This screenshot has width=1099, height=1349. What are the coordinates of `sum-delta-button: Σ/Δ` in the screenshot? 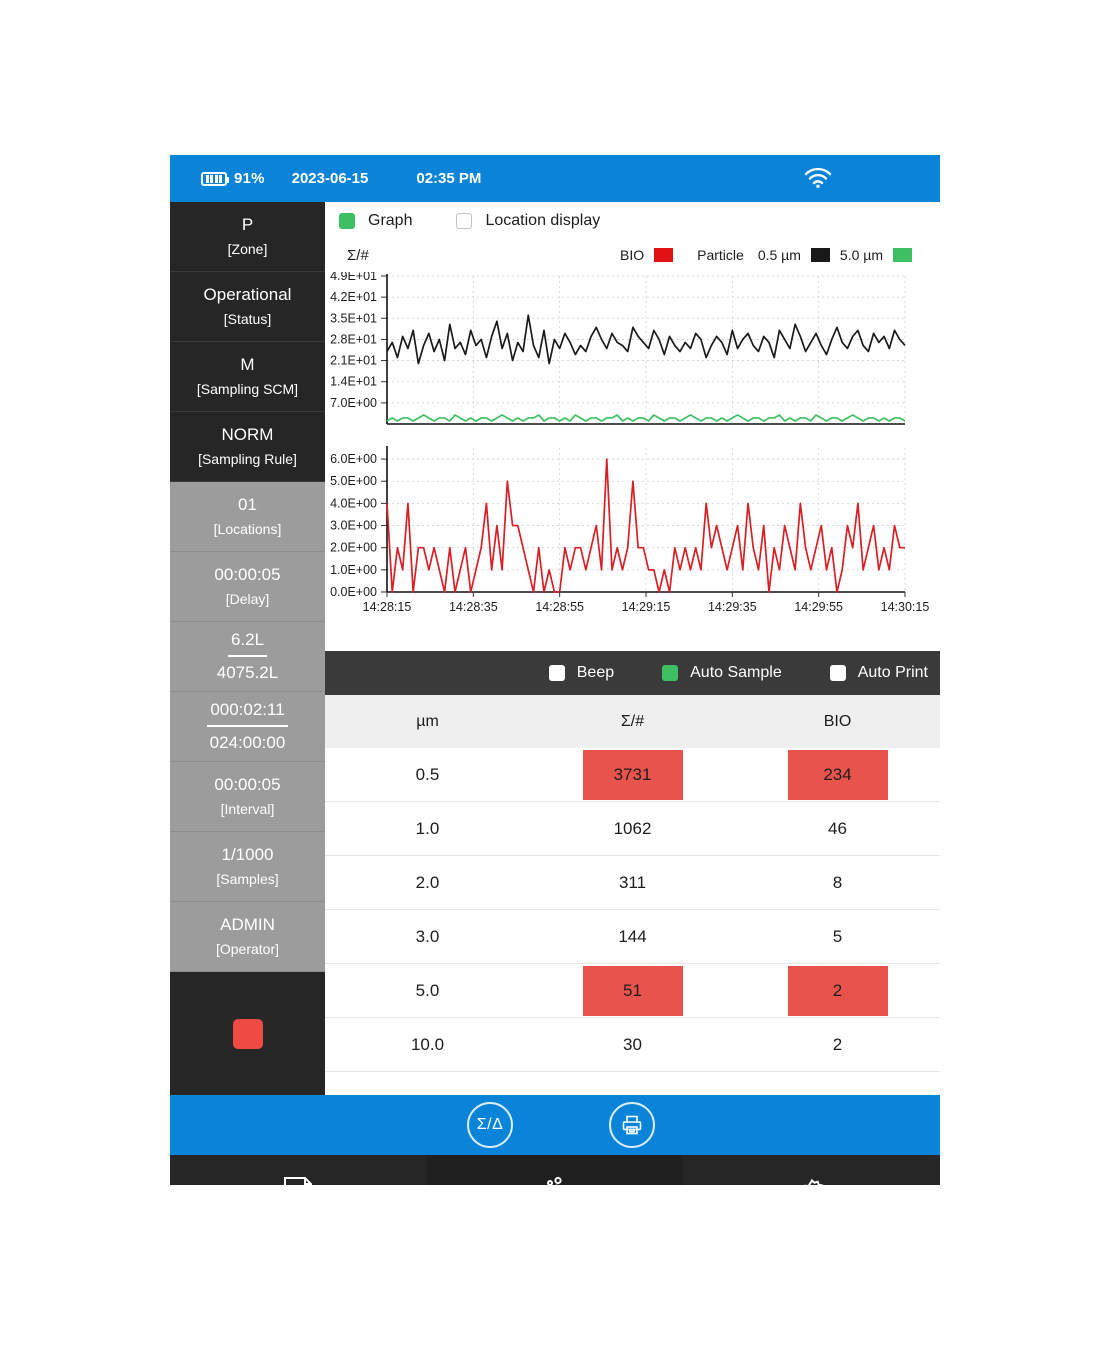 It's located at (490, 1125).